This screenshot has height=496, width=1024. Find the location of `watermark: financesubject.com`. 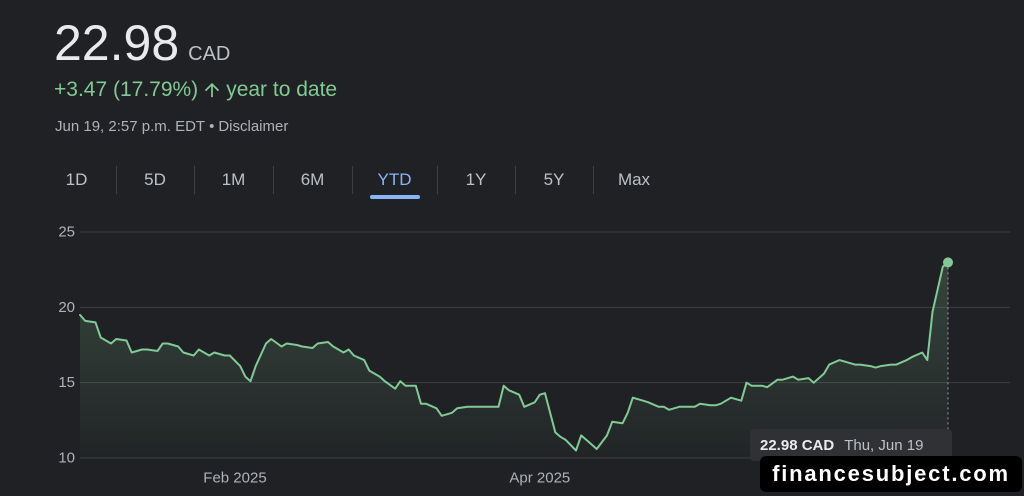

watermark: financesubject.com is located at coordinates (891, 474).